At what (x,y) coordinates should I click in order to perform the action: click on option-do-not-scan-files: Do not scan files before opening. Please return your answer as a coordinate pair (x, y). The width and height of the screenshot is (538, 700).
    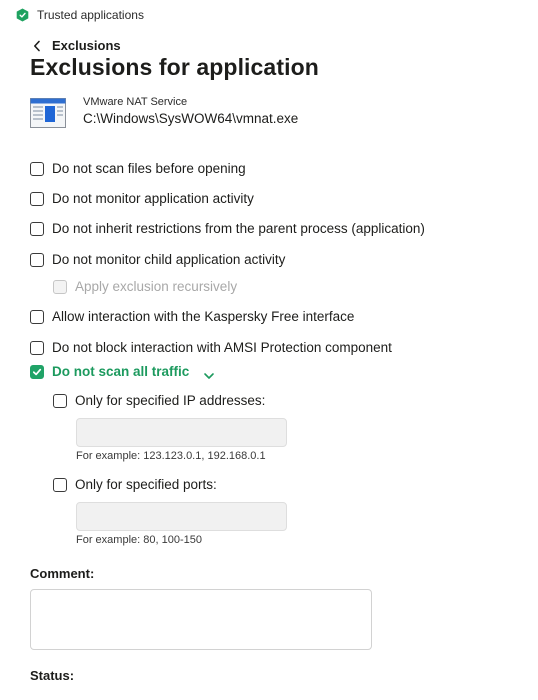
    Looking at the image, I should click on (138, 168).